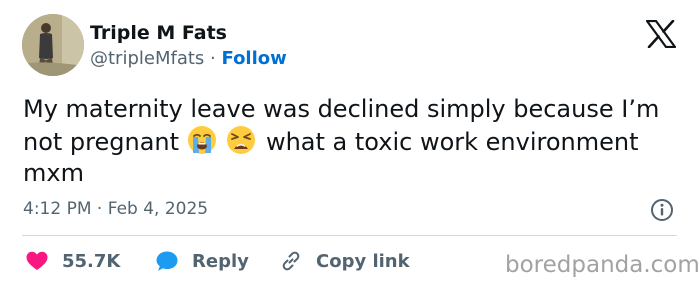  What do you see at coordinates (202, 140) in the screenshot?
I see `loudly-crying-face-icon` at bounding box center [202, 140].